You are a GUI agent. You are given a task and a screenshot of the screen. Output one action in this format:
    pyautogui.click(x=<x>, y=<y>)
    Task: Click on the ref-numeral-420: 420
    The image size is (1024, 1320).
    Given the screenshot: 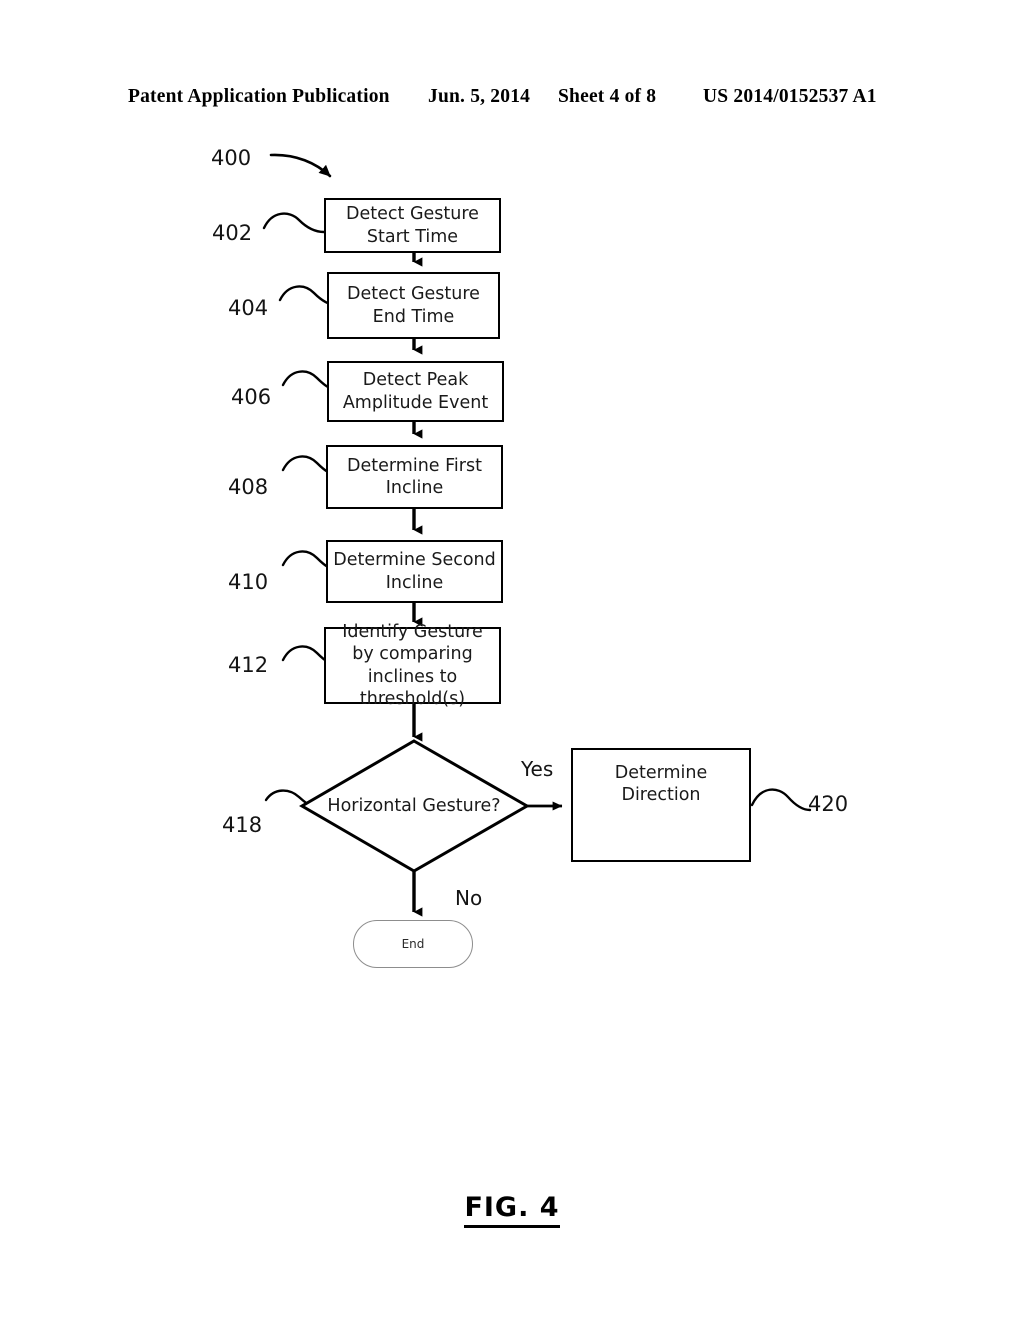 What is the action you would take?
    pyautogui.click(x=828, y=804)
    